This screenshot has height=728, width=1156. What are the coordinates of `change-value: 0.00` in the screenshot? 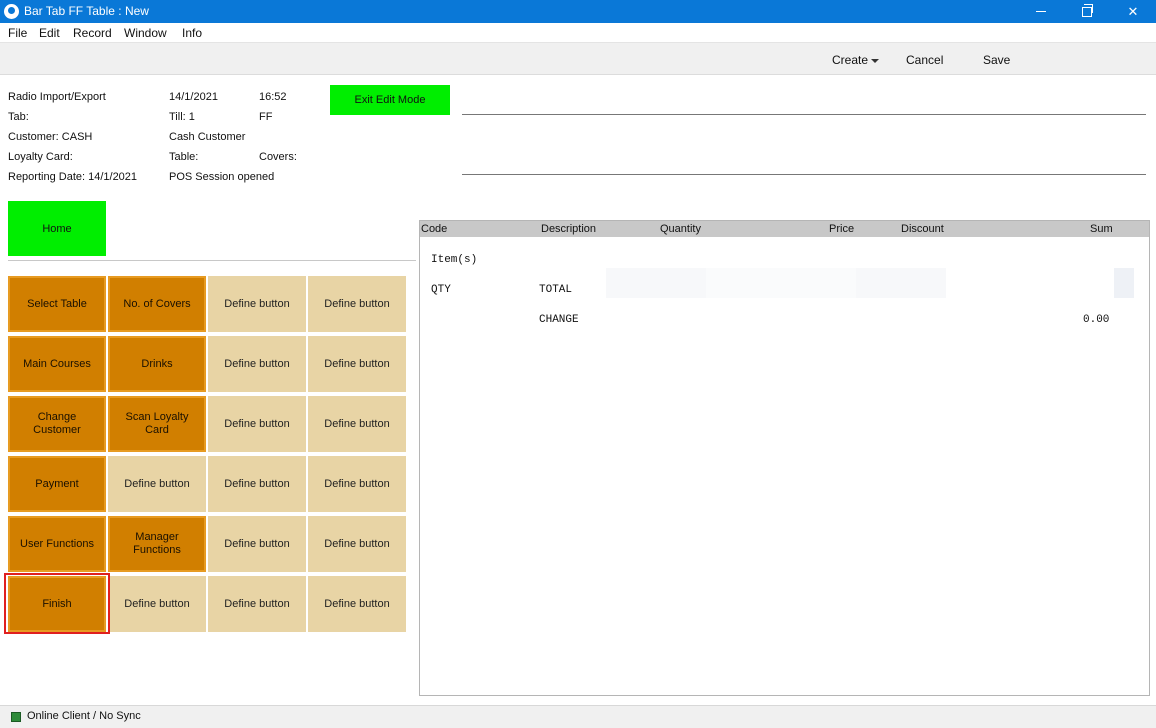 It's located at (1096, 320).